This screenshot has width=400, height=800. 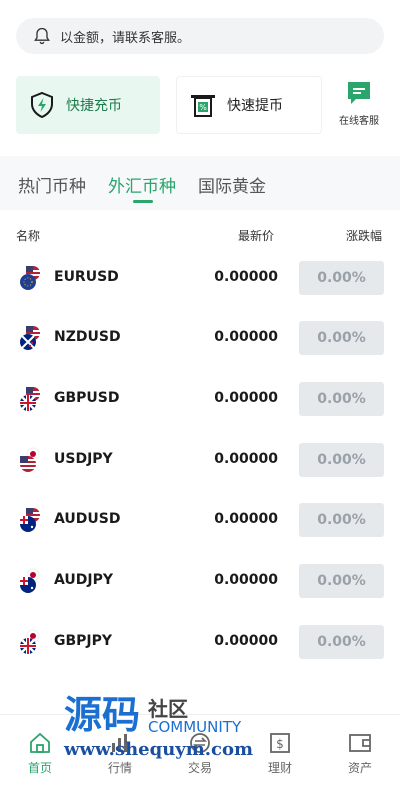 What do you see at coordinates (143, 201) in the screenshot?
I see `active-tab-indicator` at bounding box center [143, 201].